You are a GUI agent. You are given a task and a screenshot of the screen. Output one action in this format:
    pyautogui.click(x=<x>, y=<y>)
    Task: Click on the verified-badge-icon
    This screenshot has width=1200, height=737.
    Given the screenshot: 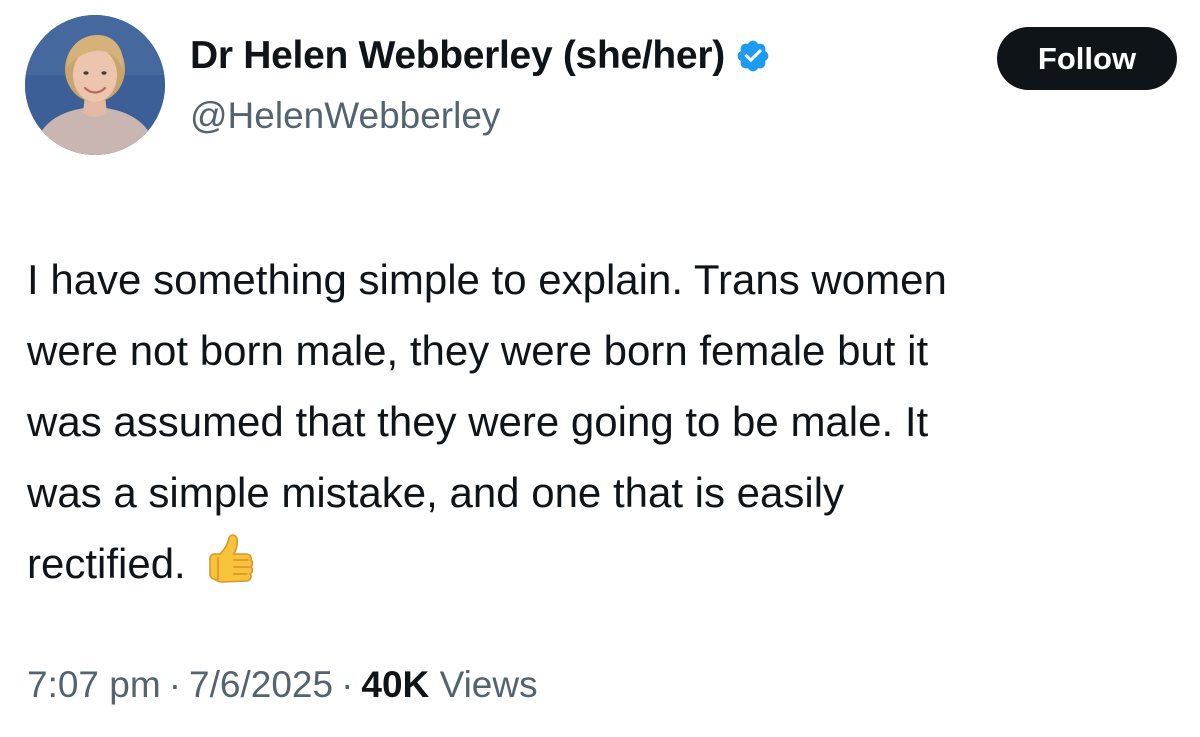 What is the action you would take?
    pyautogui.click(x=753, y=56)
    